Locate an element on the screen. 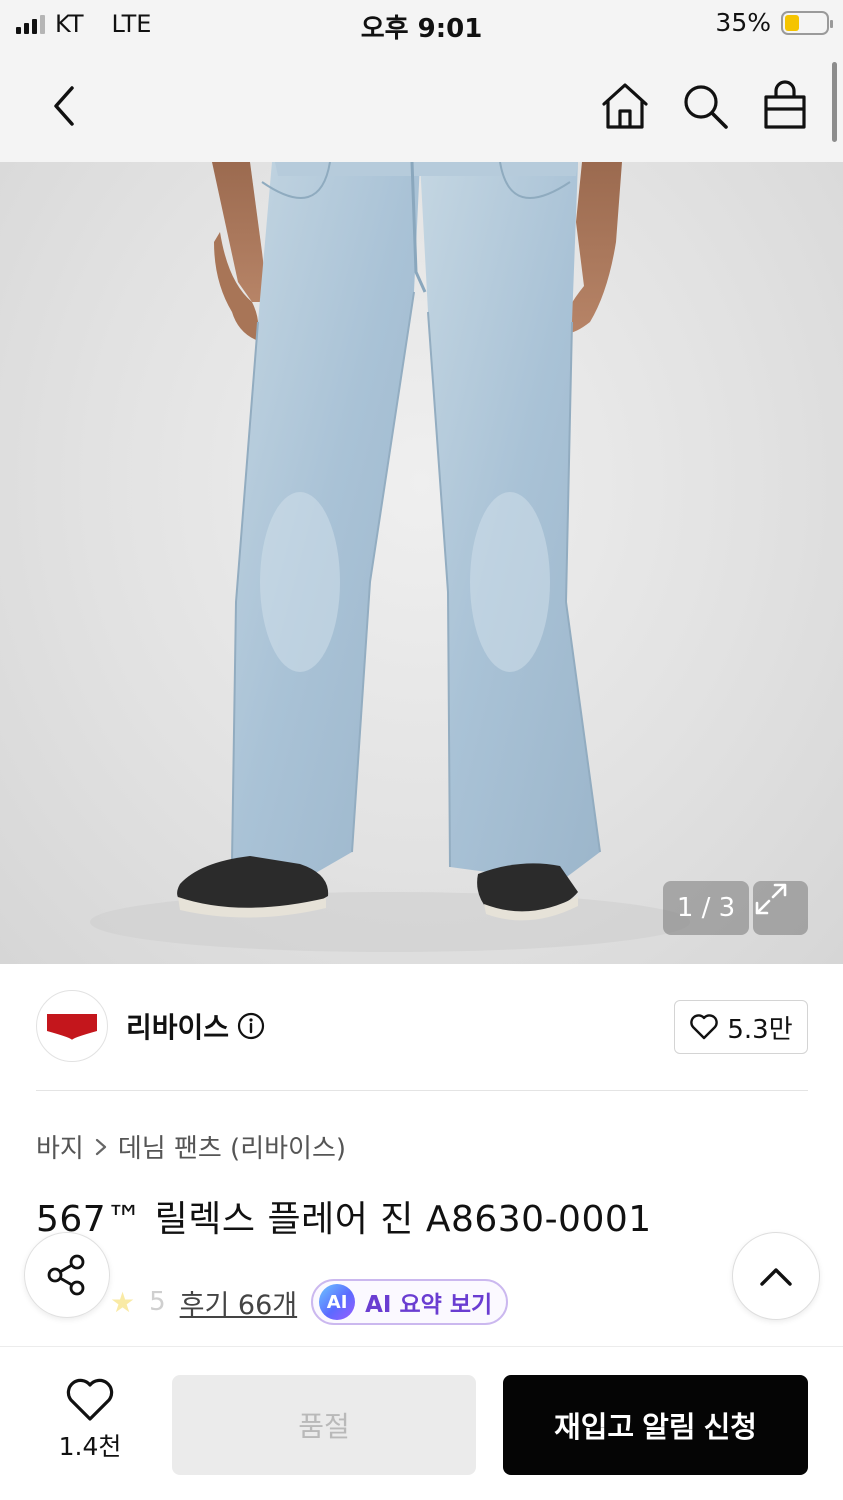  levis-logo is located at coordinates (72, 1027).